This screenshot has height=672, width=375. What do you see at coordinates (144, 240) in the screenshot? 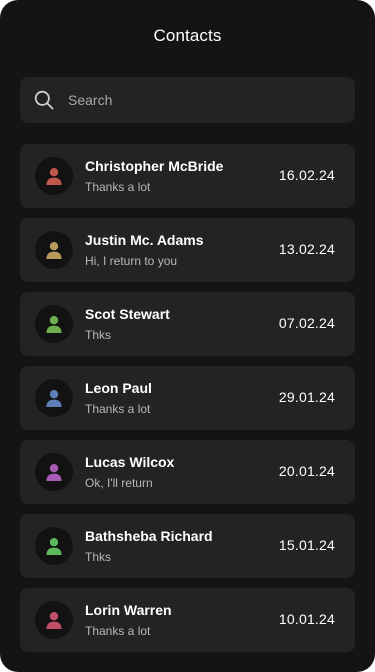
I see `contact-name: Justin Mc. Adams` at bounding box center [144, 240].